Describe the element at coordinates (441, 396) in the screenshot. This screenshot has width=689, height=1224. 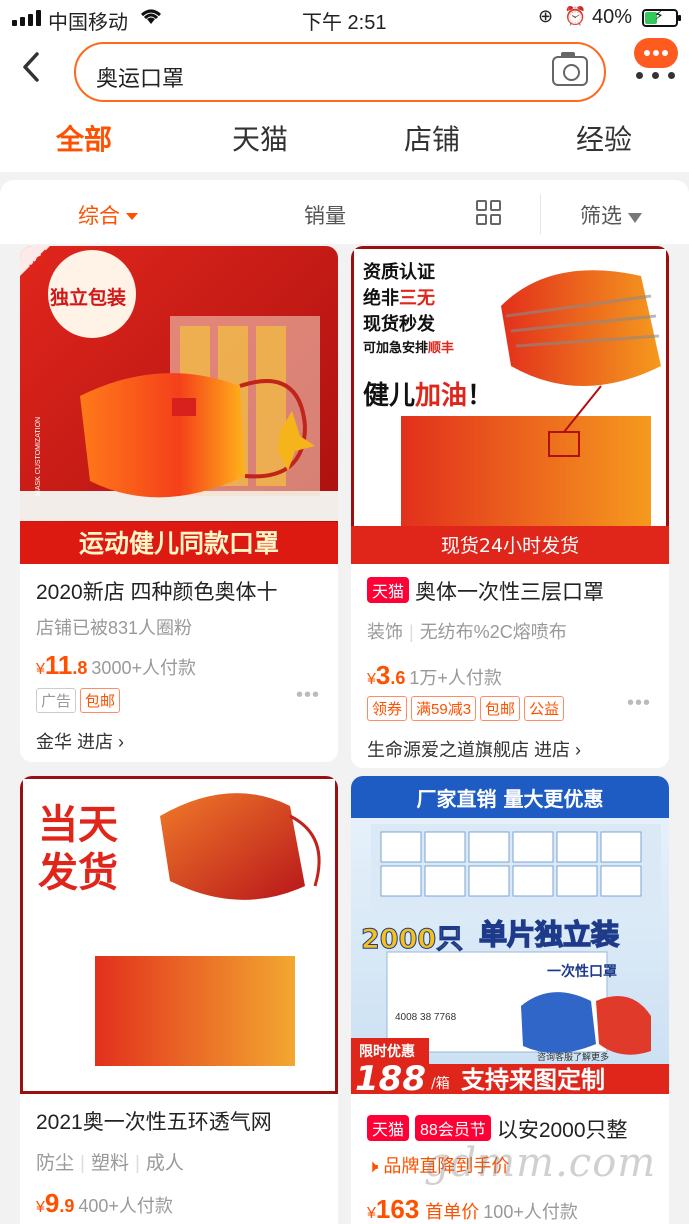
I see `image-cheer-b: 加油` at that location.